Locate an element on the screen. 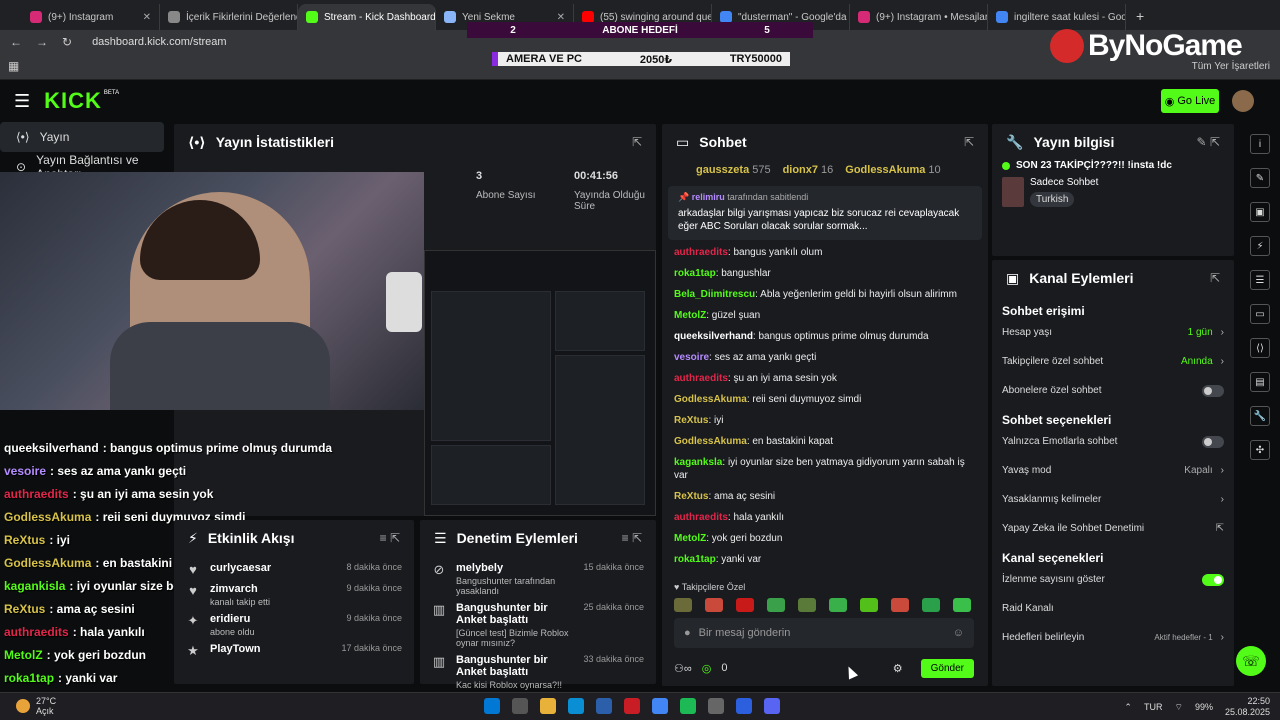 This screenshot has height=720, width=1280. user-avatar is located at coordinates (1243, 101).